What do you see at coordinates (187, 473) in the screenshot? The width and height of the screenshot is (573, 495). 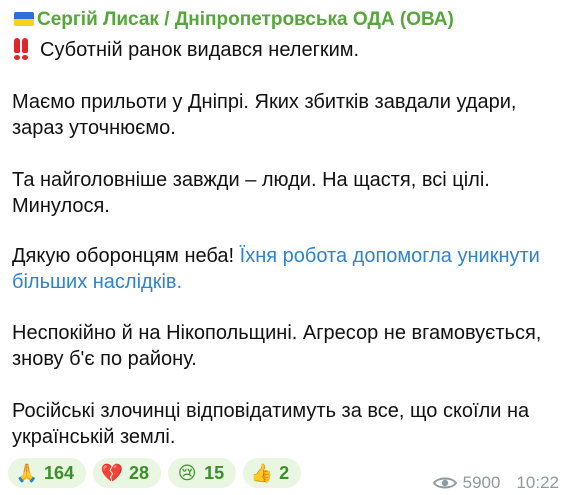 I see `crying-face-icon: 😢` at bounding box center [187, 473].